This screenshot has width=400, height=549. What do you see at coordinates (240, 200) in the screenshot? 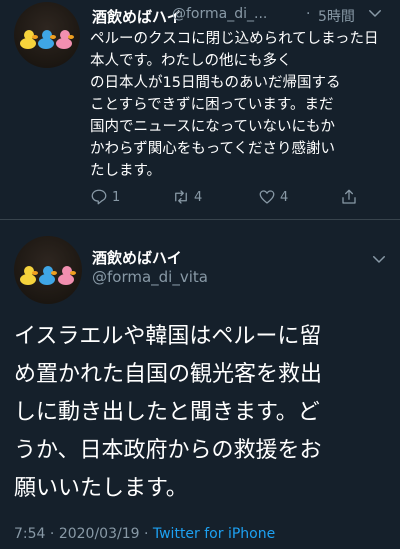
I see `tweet-actions: 1 4 4` at bounding box center [240, 200].